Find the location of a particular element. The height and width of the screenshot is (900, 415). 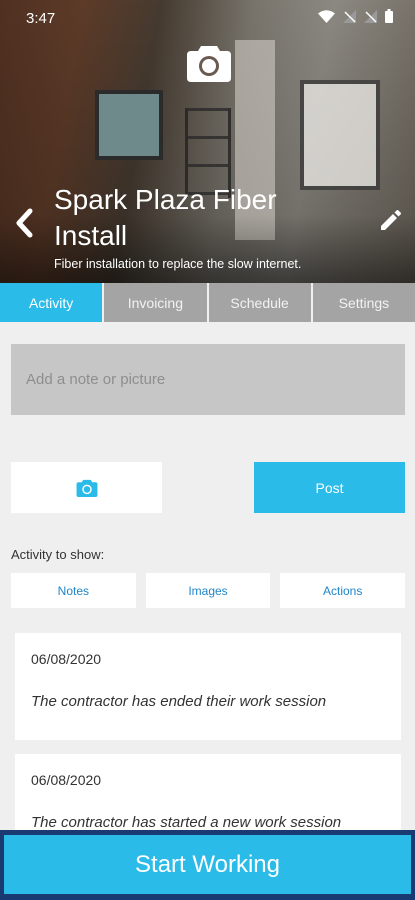

header-photo-window is located at coordinates (340, 135).